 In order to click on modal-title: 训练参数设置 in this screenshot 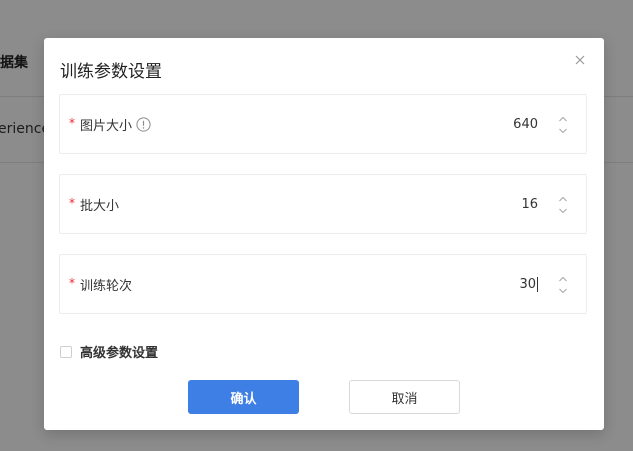, I will do `click(111, 72)`.